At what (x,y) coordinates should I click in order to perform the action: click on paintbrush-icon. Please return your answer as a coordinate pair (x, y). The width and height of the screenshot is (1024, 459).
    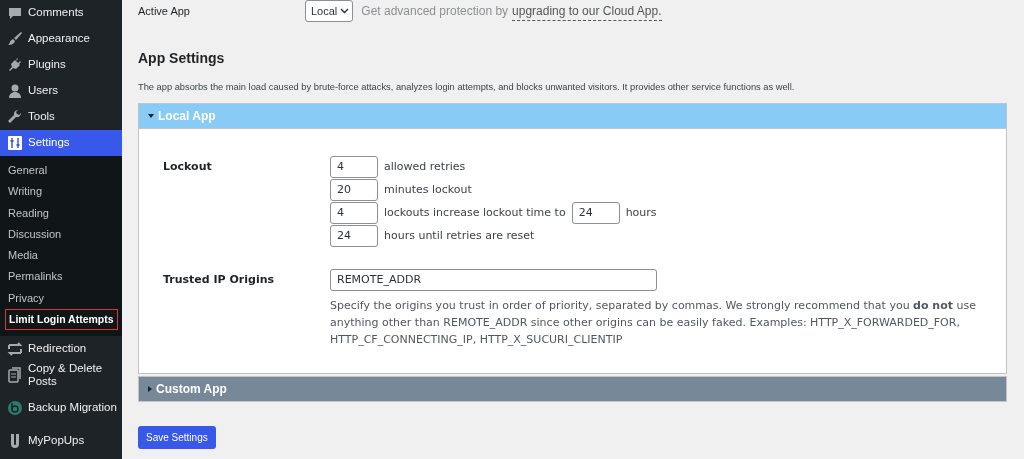
    Looking at the image, I should click on (15, 39).